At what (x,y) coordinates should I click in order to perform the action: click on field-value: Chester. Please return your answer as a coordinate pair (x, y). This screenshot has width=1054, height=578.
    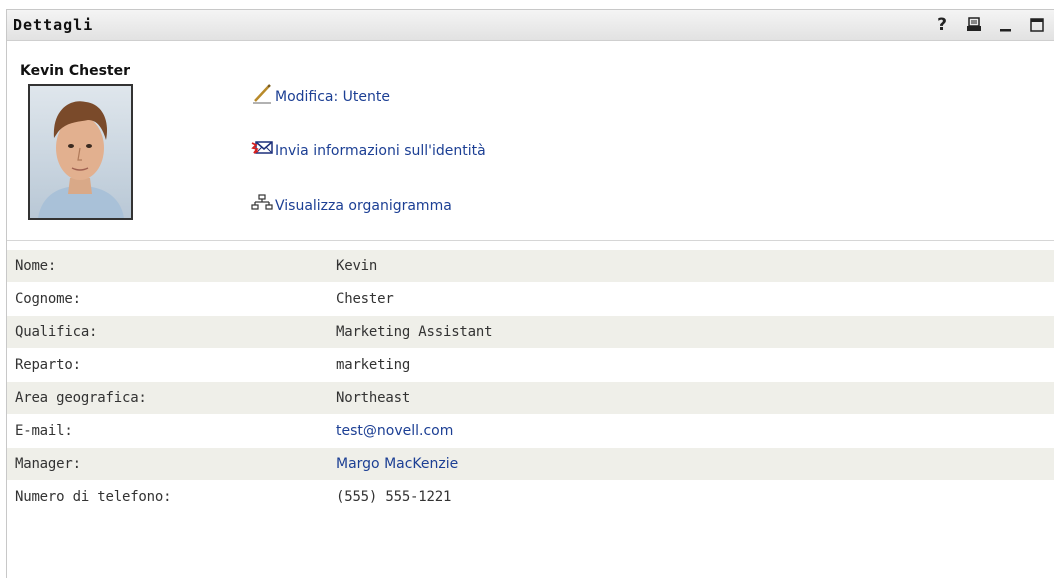
    Looking at the image, I should click on (365, 299).